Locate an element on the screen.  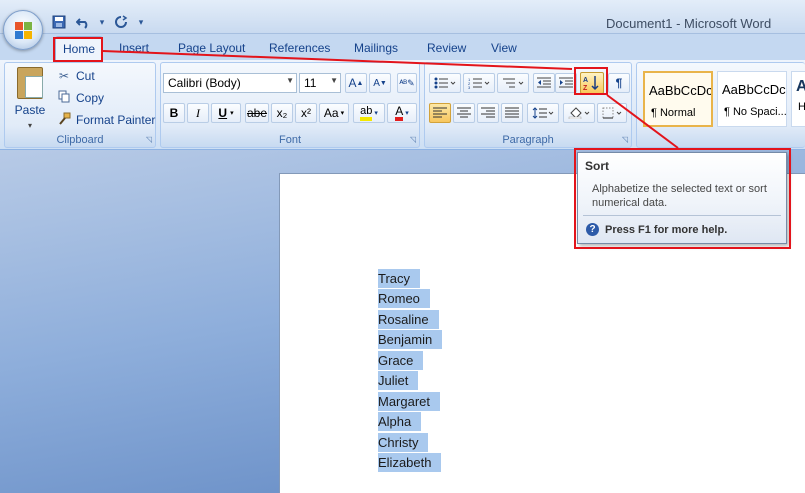
style-normal: AaBbCcDc ¶ Normal is located at coordinates (678, 99).